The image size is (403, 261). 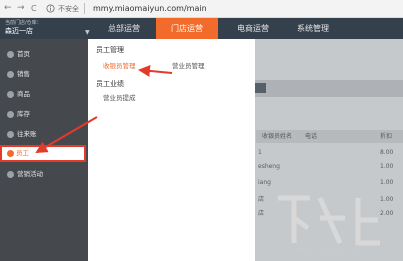 What do you see at coordinates (155, 70) in the screenshot?
I see `arrow-to-cashier-management` at bounding box center [155, 70].